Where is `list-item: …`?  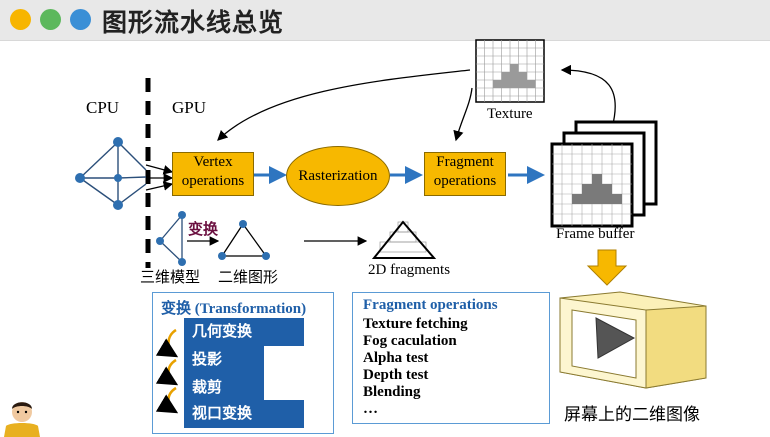
list-item: … is located at coordinates (370, 409).